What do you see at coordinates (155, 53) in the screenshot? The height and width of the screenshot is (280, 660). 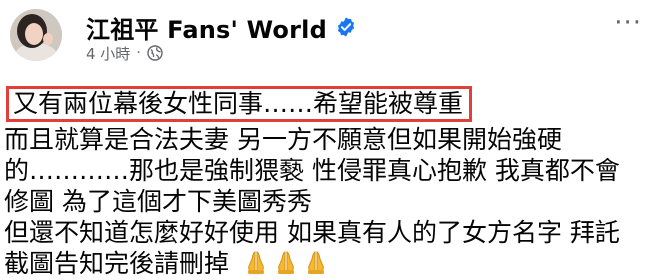 I see `globe-icon` at bounding box center [155, 53].